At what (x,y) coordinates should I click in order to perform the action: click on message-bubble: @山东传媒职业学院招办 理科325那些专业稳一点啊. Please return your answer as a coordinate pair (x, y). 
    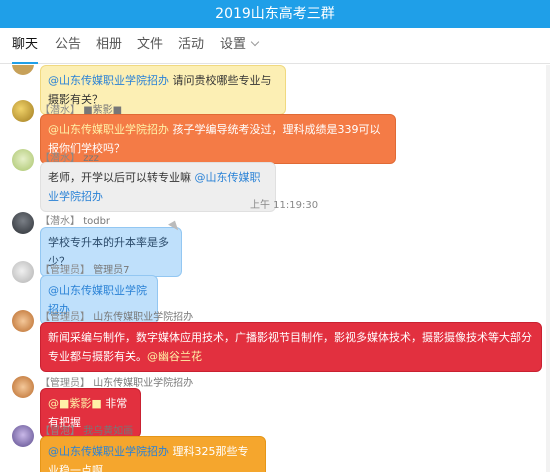
    Looking at the image, I should click on (153, 454).